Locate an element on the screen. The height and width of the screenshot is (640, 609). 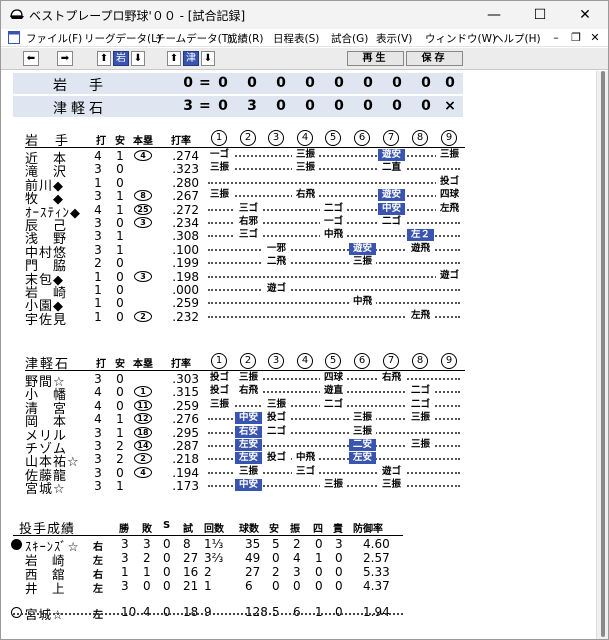
menu-window: ウィンドウ(W) is located at coordinates (460, 38).